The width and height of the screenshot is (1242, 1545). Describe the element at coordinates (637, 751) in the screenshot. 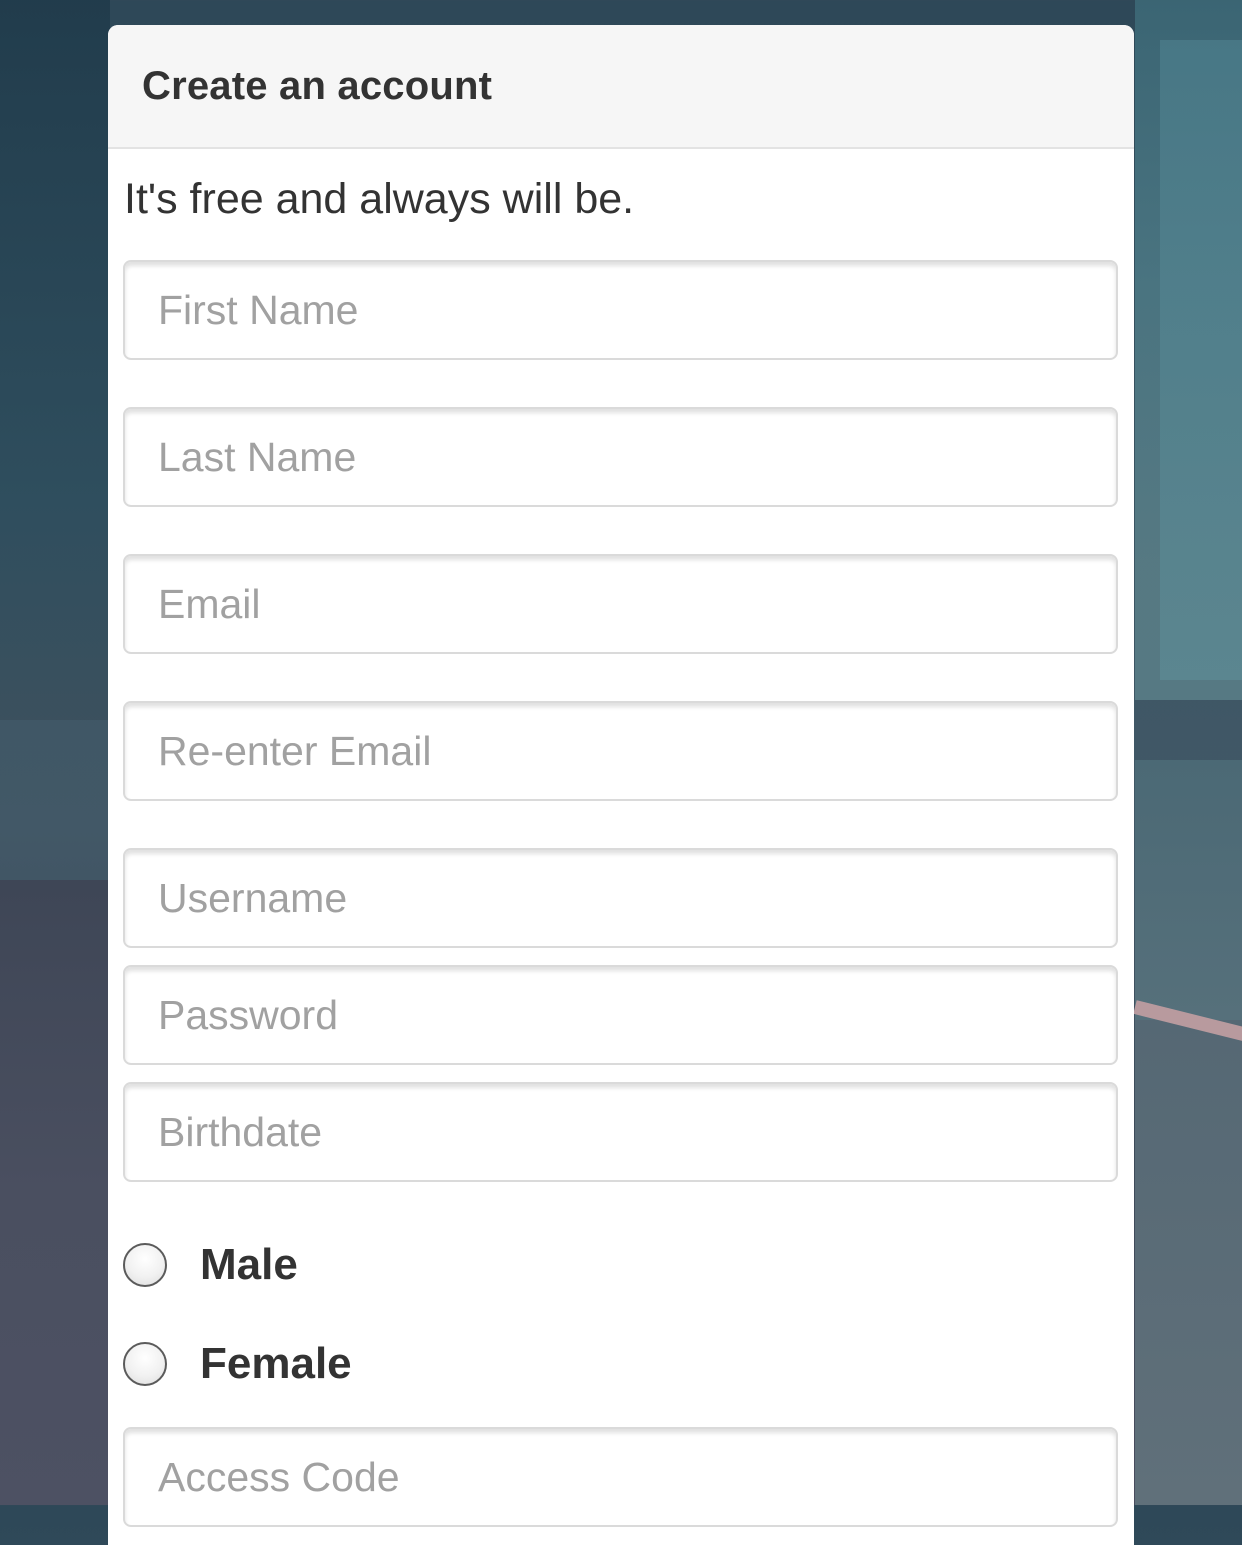

I see `reenter-email-input` at that location.